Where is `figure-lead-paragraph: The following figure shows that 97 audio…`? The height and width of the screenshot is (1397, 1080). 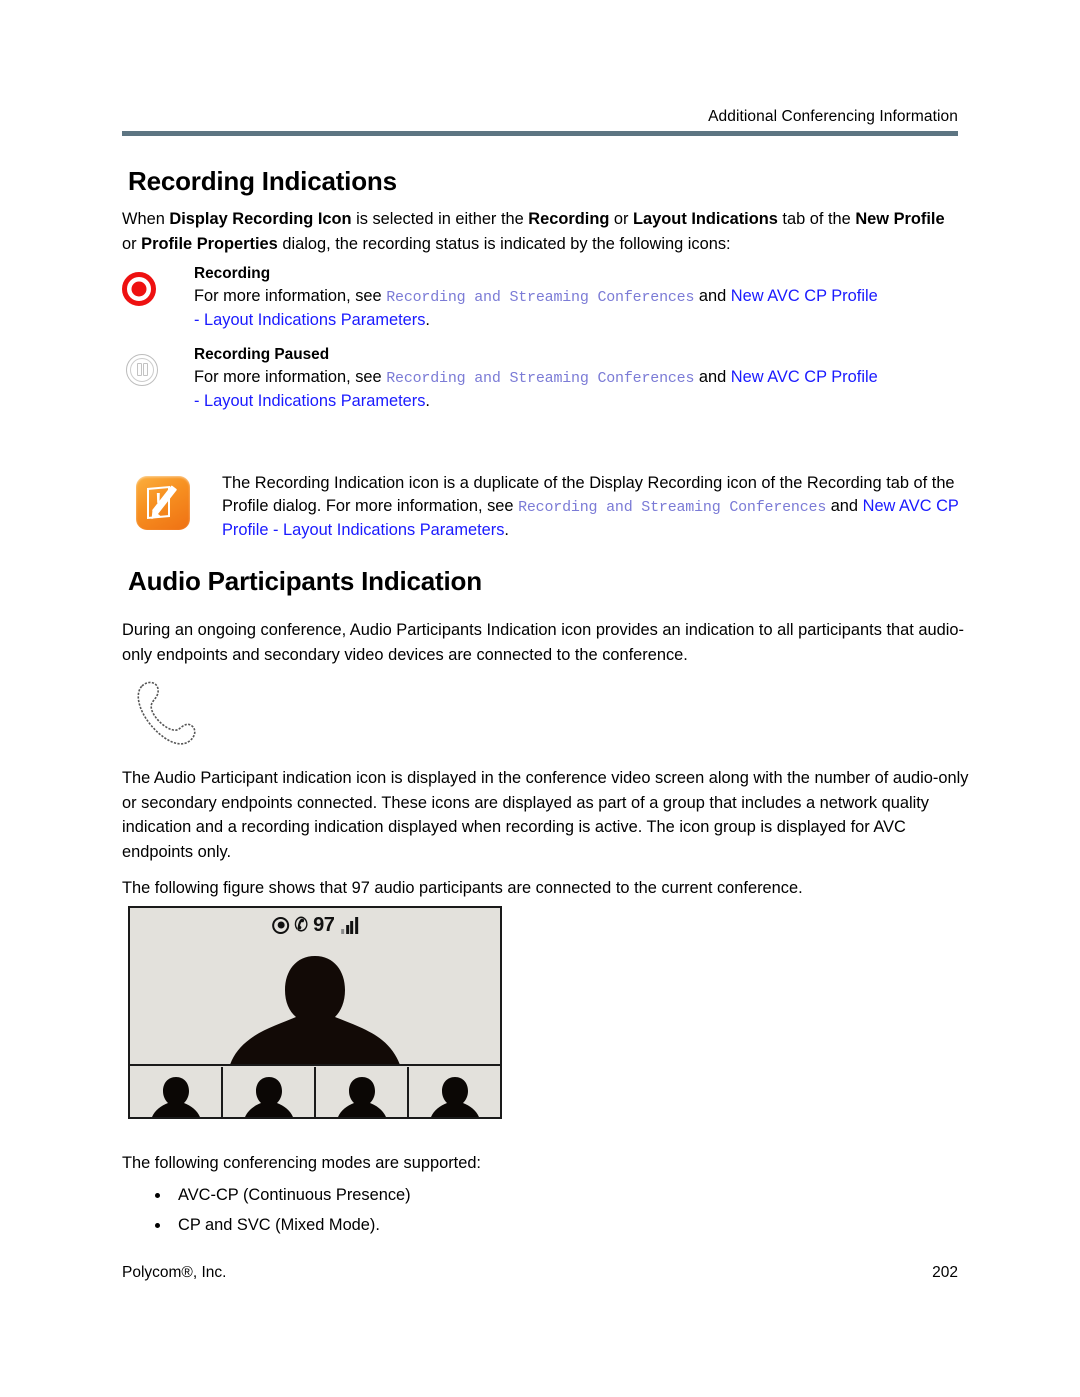 figure-lead-paragraph: The following figure shows that 97 audio… is located at coordinates (462, 888).